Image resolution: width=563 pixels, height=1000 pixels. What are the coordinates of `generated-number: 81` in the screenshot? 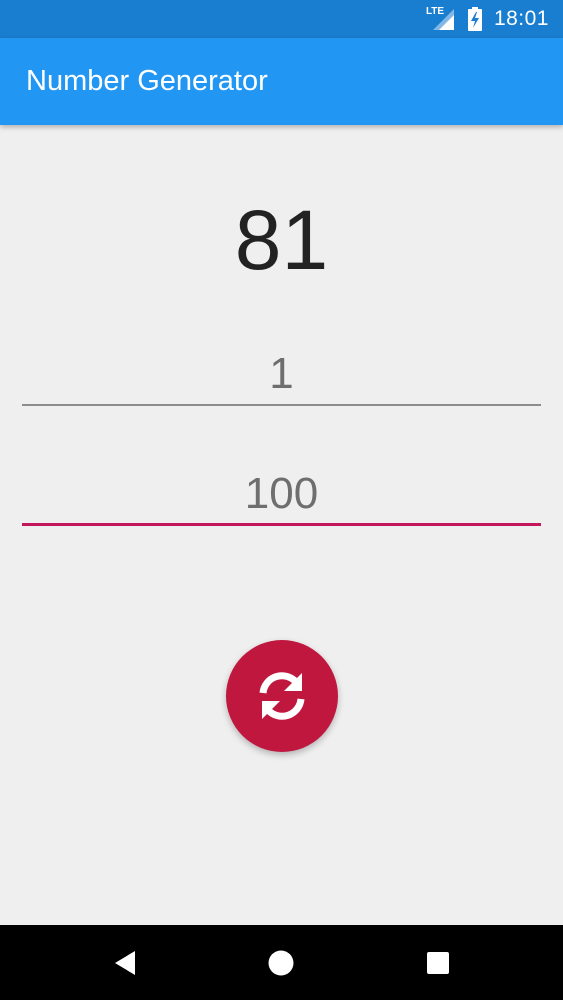 It's located at (281, 240).